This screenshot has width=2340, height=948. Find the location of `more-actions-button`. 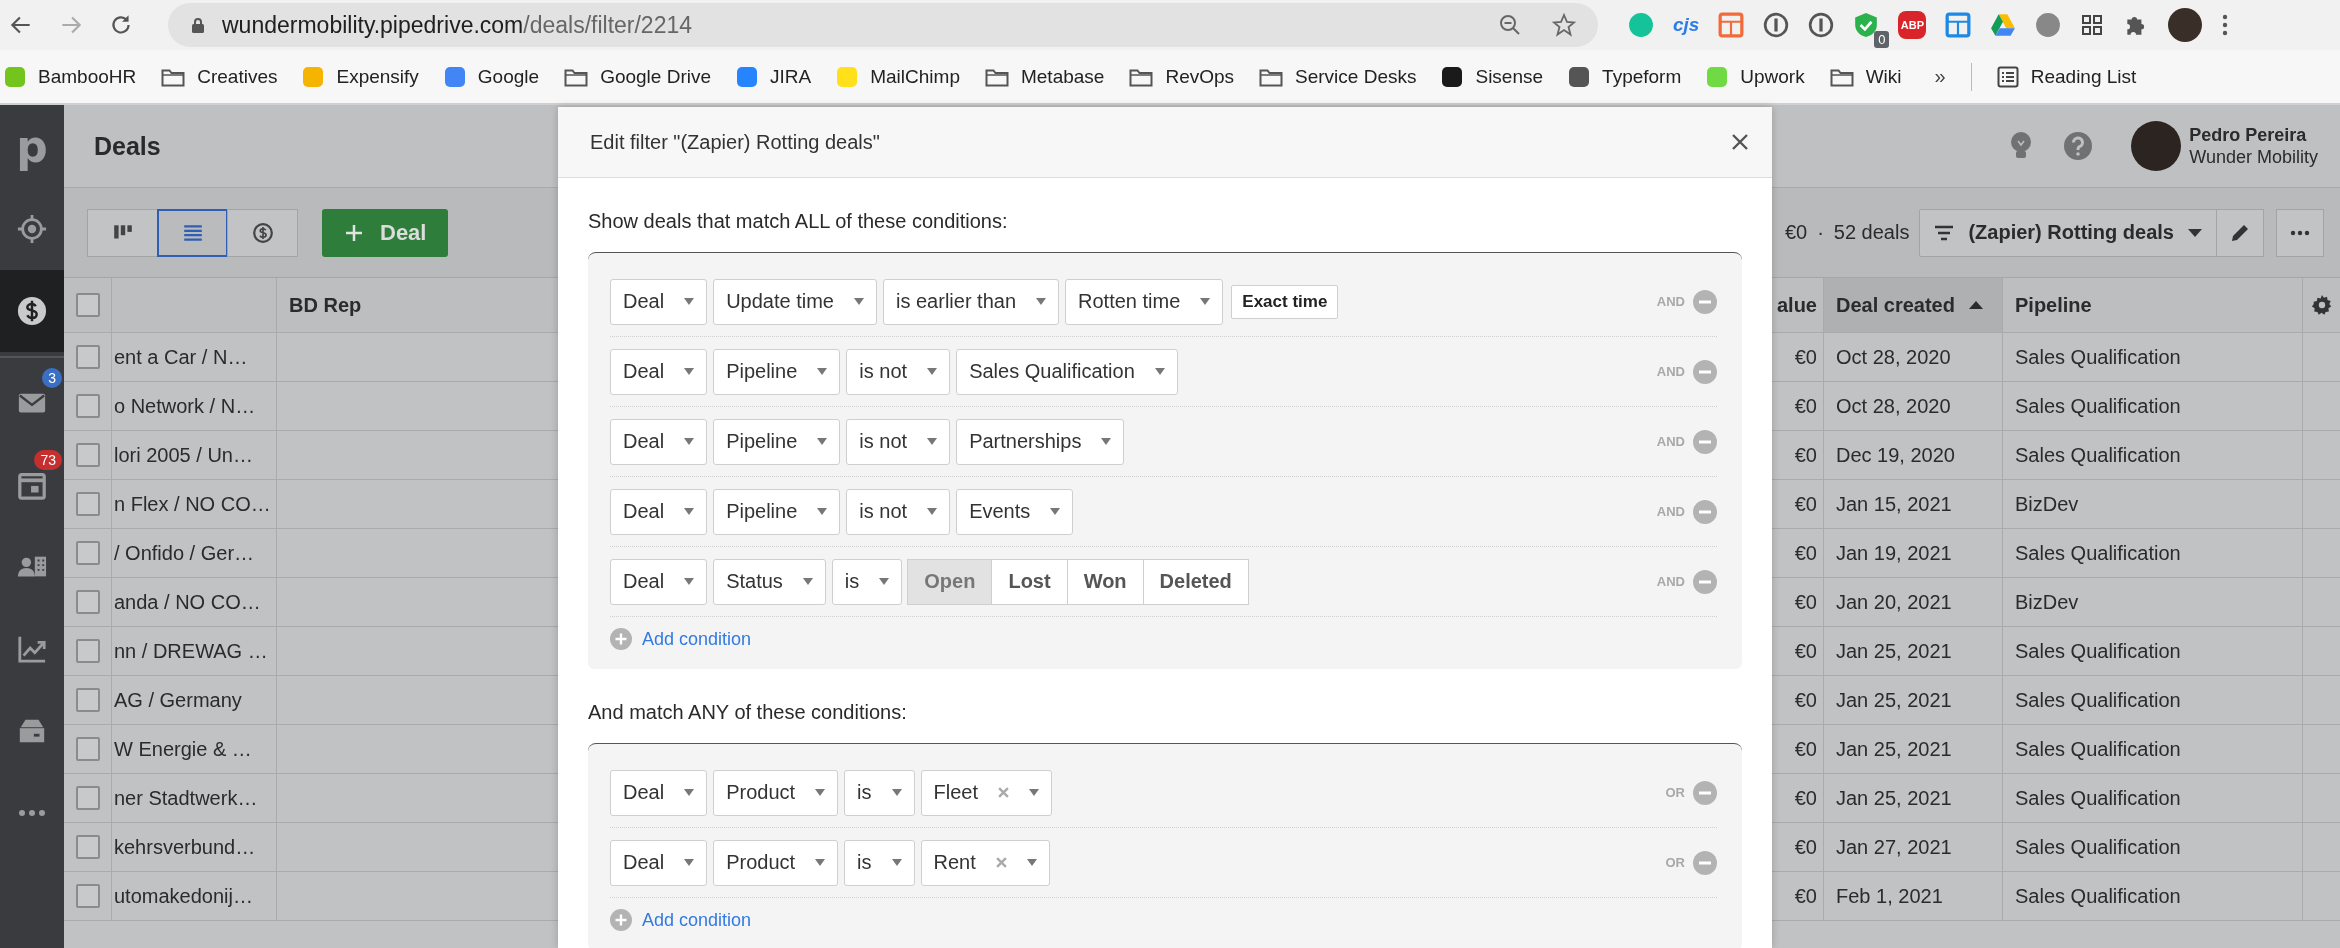

more-actions-button is located at coordinates (2300, 232).